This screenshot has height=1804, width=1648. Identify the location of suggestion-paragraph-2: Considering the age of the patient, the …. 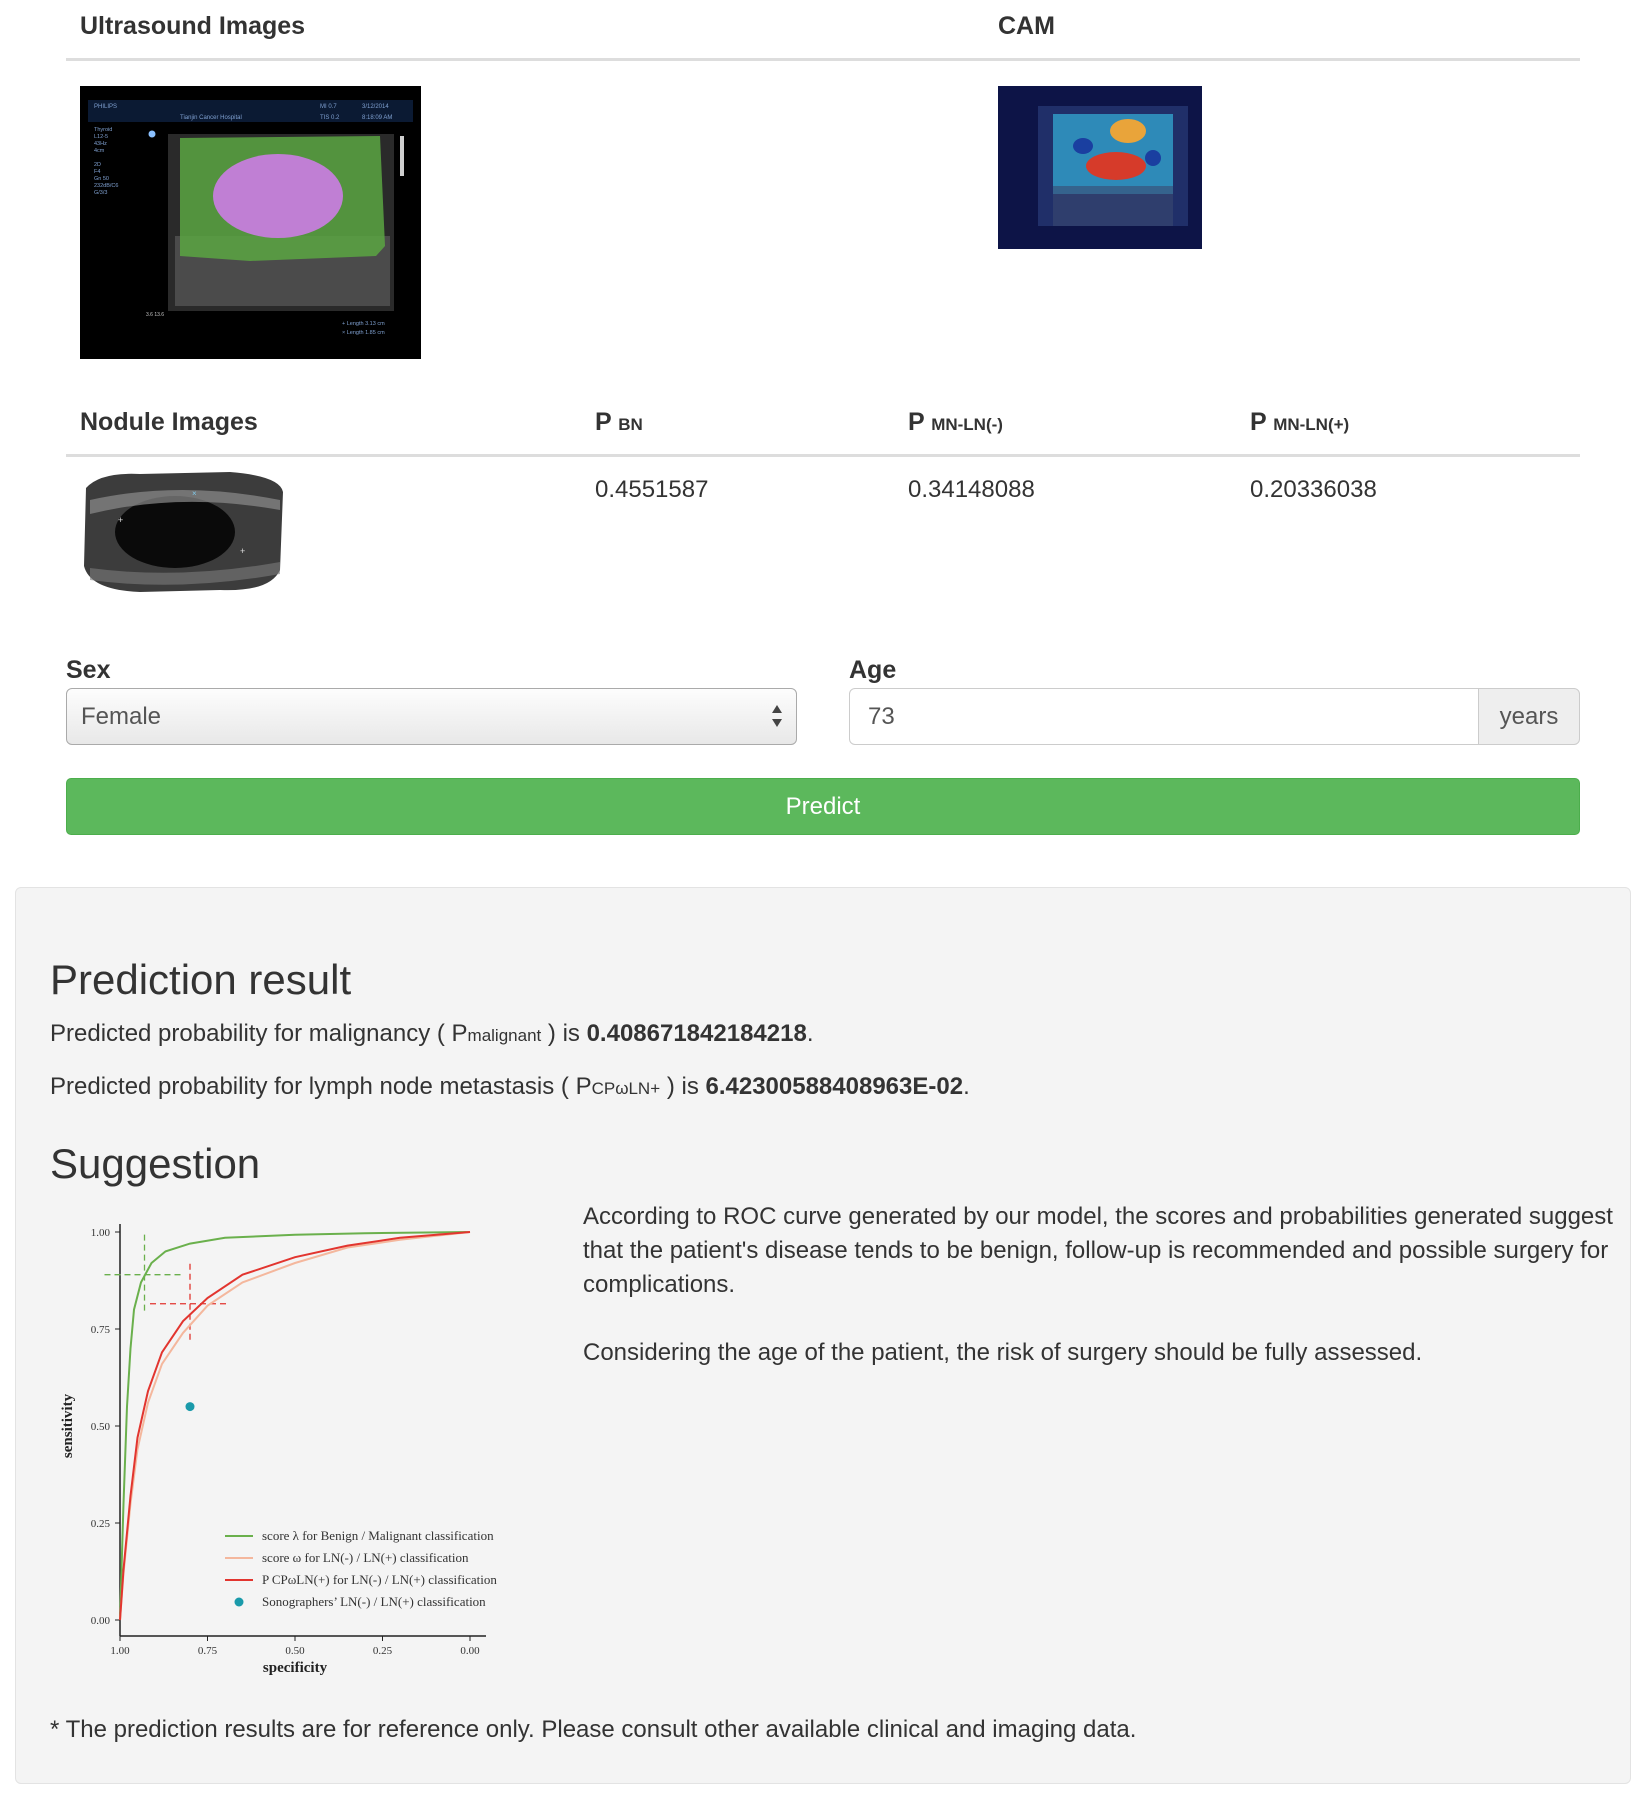
(1003, 1352).